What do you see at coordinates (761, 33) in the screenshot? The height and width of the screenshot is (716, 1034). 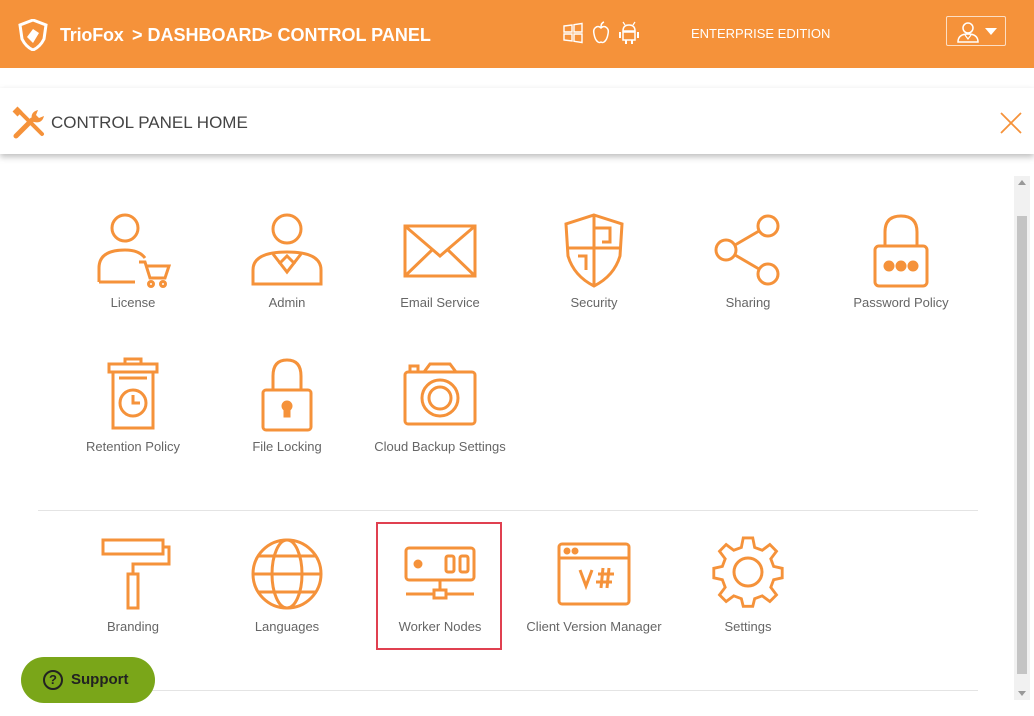 I see `edition-label: ENTERPRISE EDITION` at bounding box center [761, 33].